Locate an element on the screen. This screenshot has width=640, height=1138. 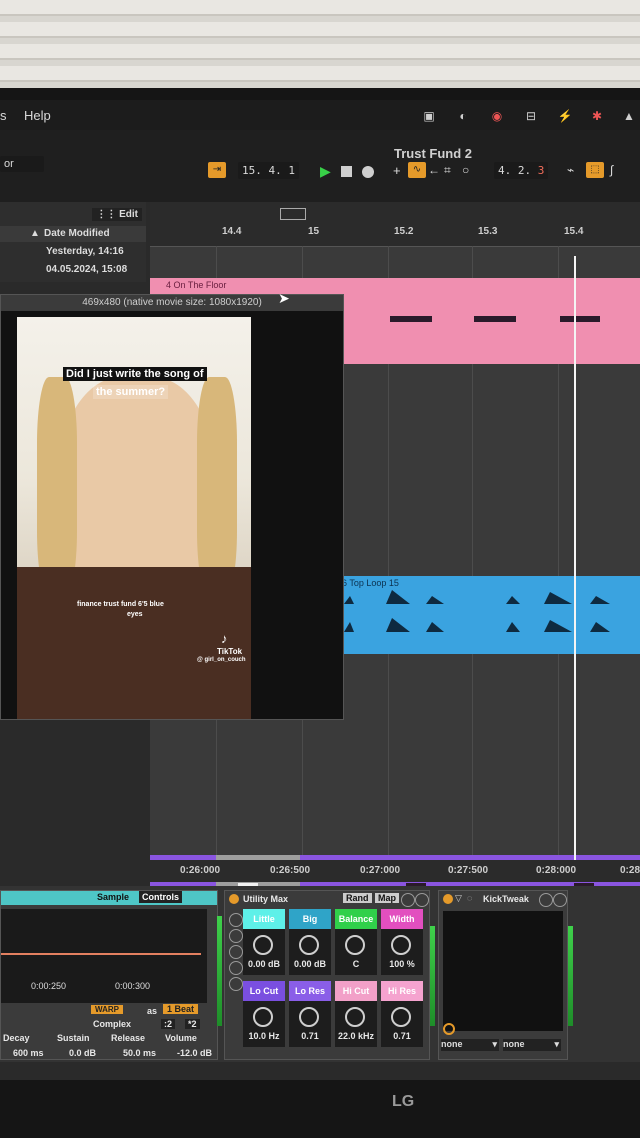
time-label: 0:28:000 is located at coordinates (556, 870).